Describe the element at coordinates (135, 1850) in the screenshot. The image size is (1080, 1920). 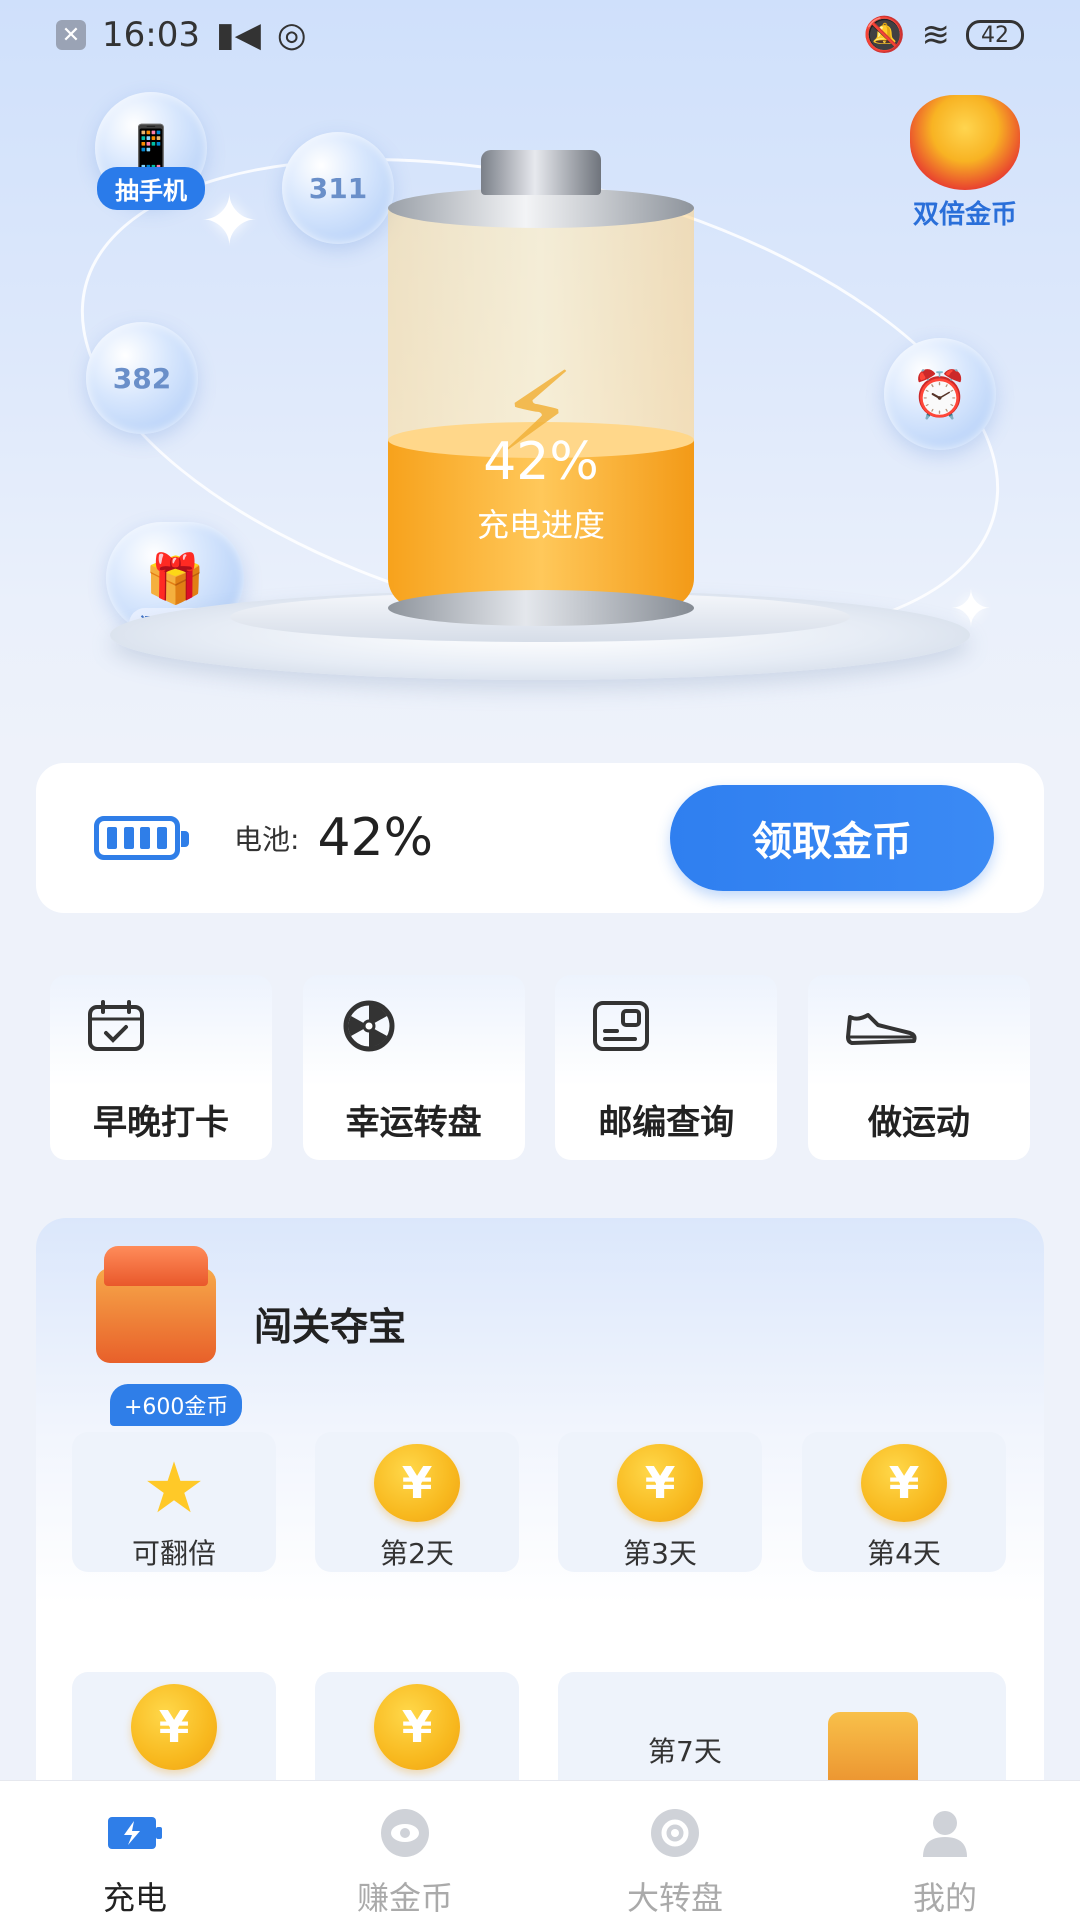
I see `nav-tab-charge: 充电` at that location.